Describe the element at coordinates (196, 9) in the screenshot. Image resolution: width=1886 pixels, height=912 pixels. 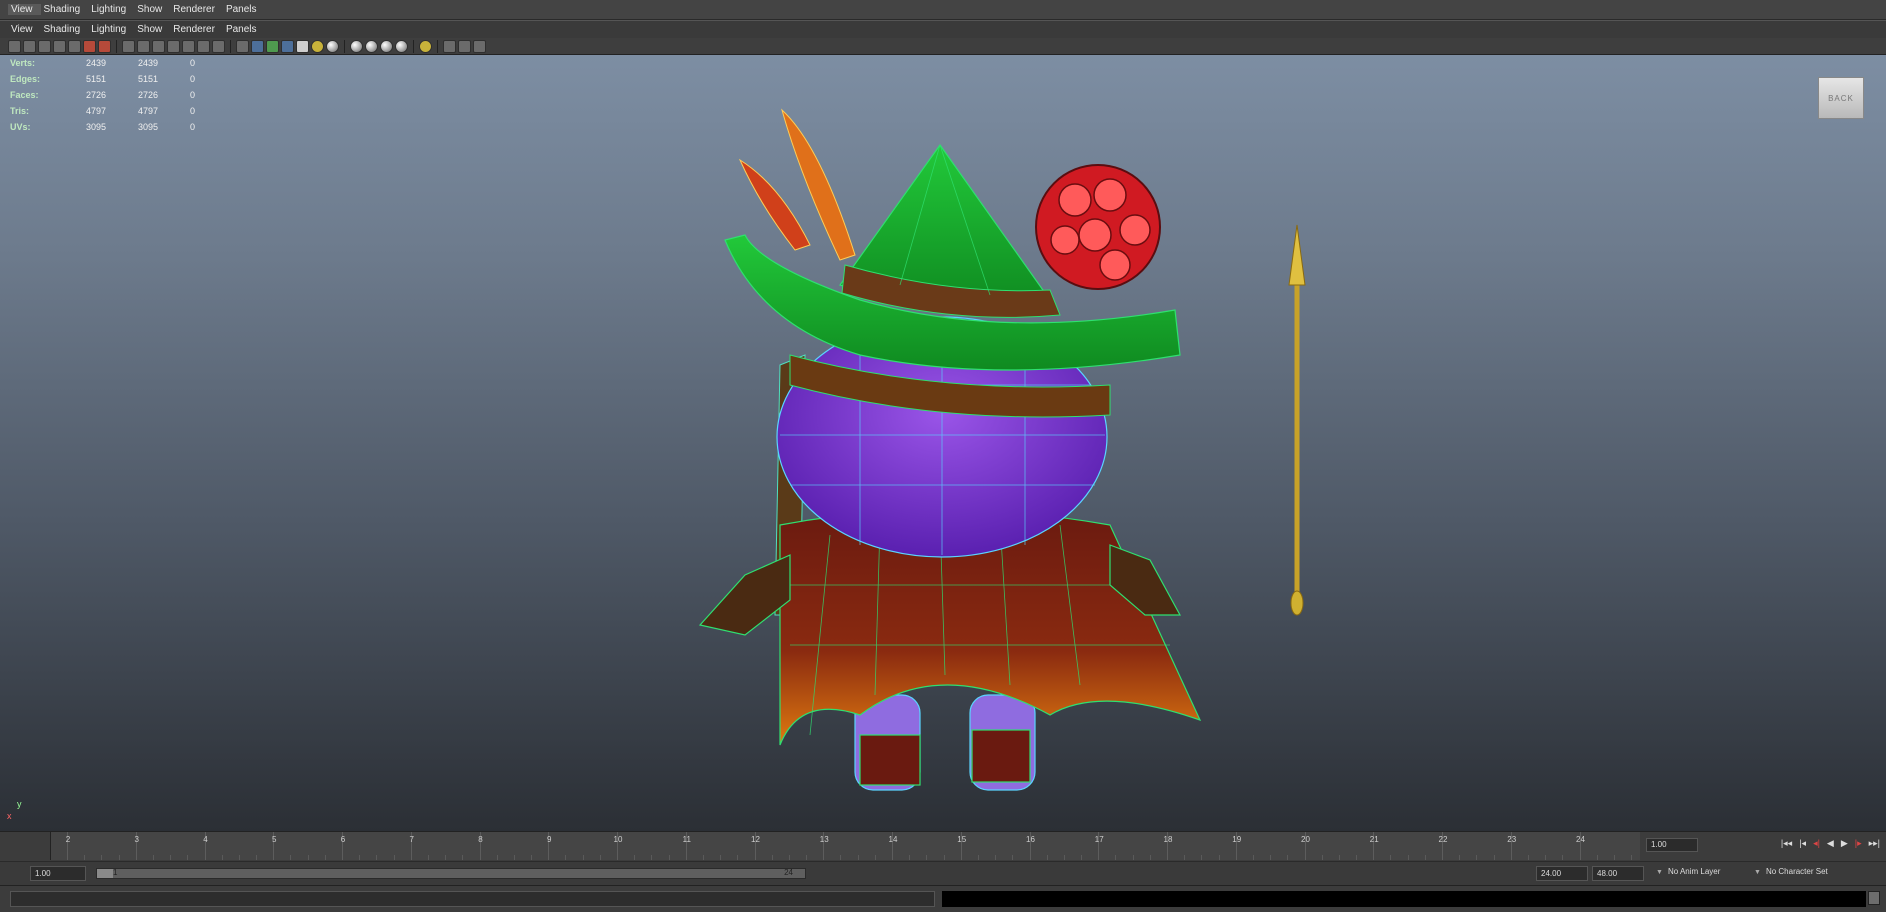
I see `menu-renderer: Renderer` at that location.